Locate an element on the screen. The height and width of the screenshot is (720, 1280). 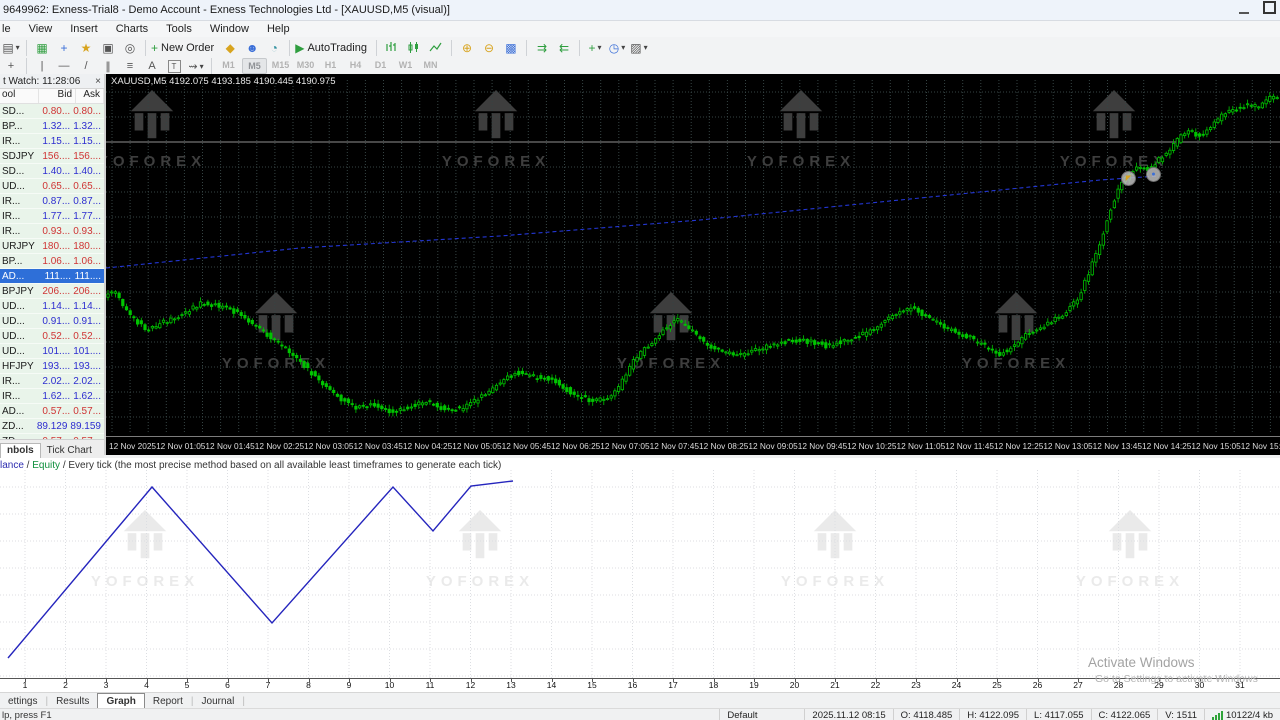
status-profile: Default is located at coordinates (761, 714).